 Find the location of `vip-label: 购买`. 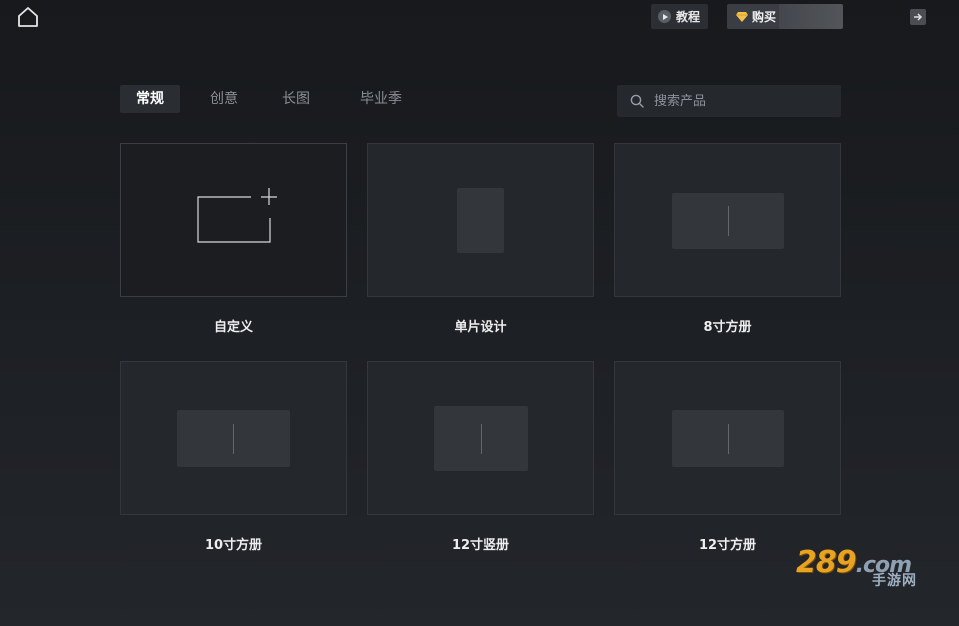

vip-label: 购买 is located at coordinates (764, 17).